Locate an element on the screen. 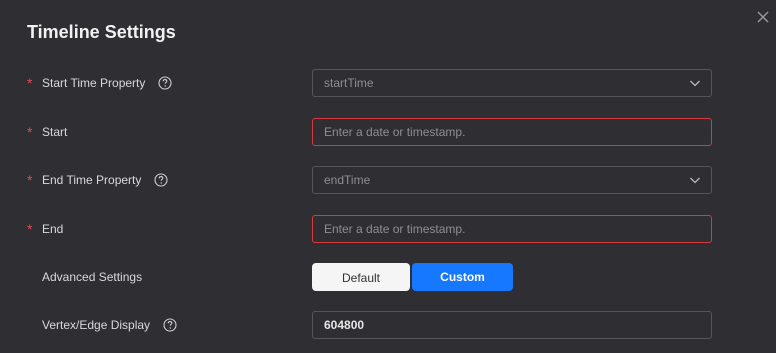 The image size is (776, 353). dialog-title: Timeline Settings is located at coordinates (101, 32).